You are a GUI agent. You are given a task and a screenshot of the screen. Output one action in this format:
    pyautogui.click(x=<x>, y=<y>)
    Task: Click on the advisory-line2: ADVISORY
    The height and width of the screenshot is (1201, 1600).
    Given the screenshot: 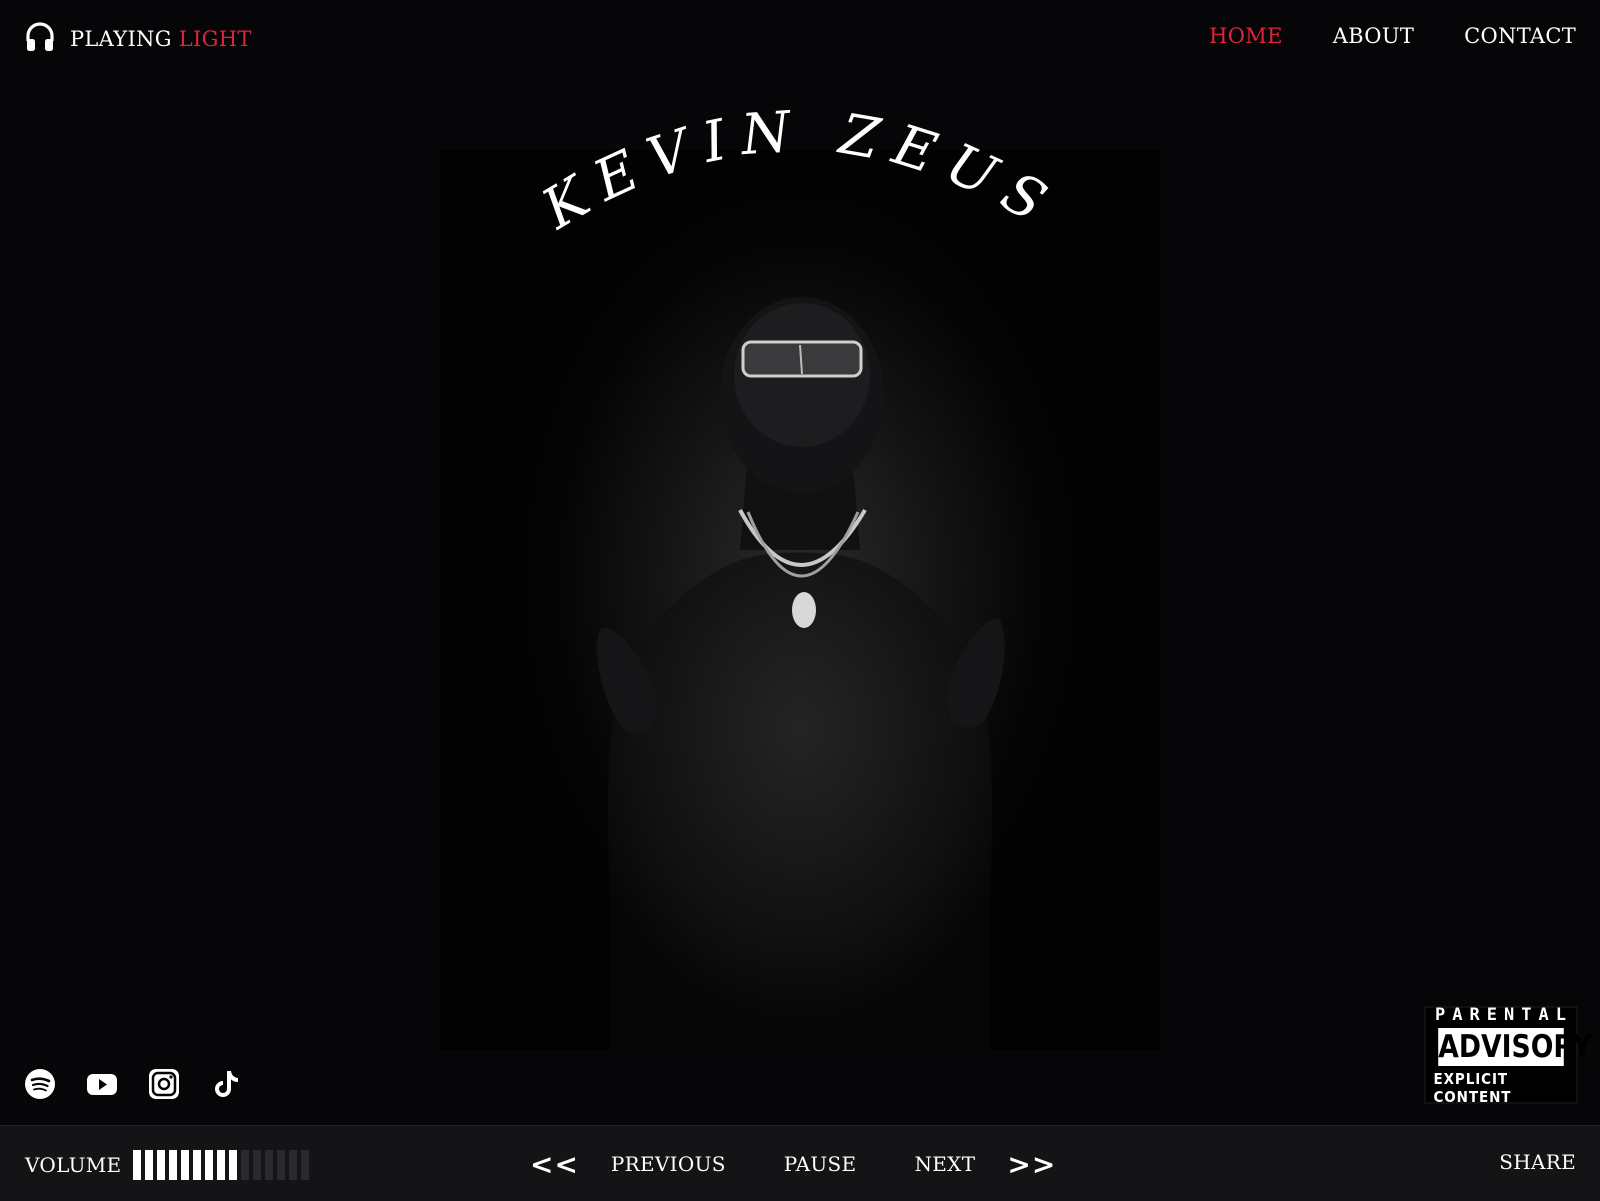 What is the action you would take?
    pyautogui.click(x=1515, y=1046)
    